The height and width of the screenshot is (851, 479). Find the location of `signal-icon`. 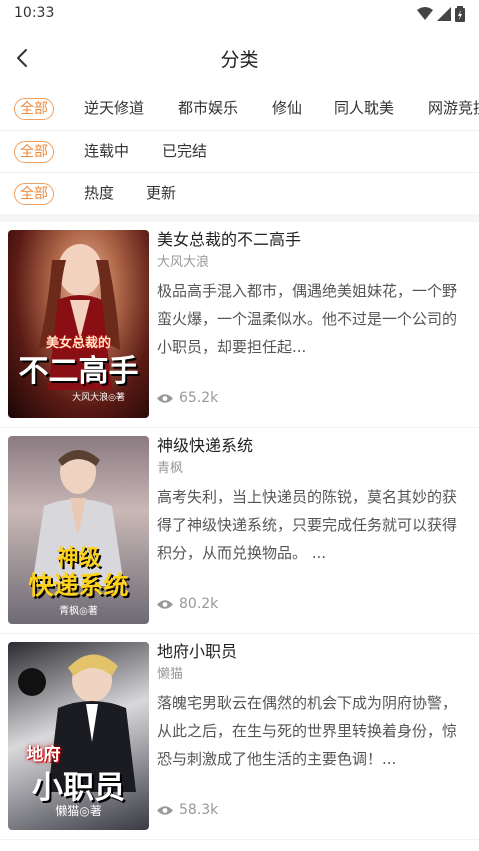

signal-icon is located at coordinates (444, 14).